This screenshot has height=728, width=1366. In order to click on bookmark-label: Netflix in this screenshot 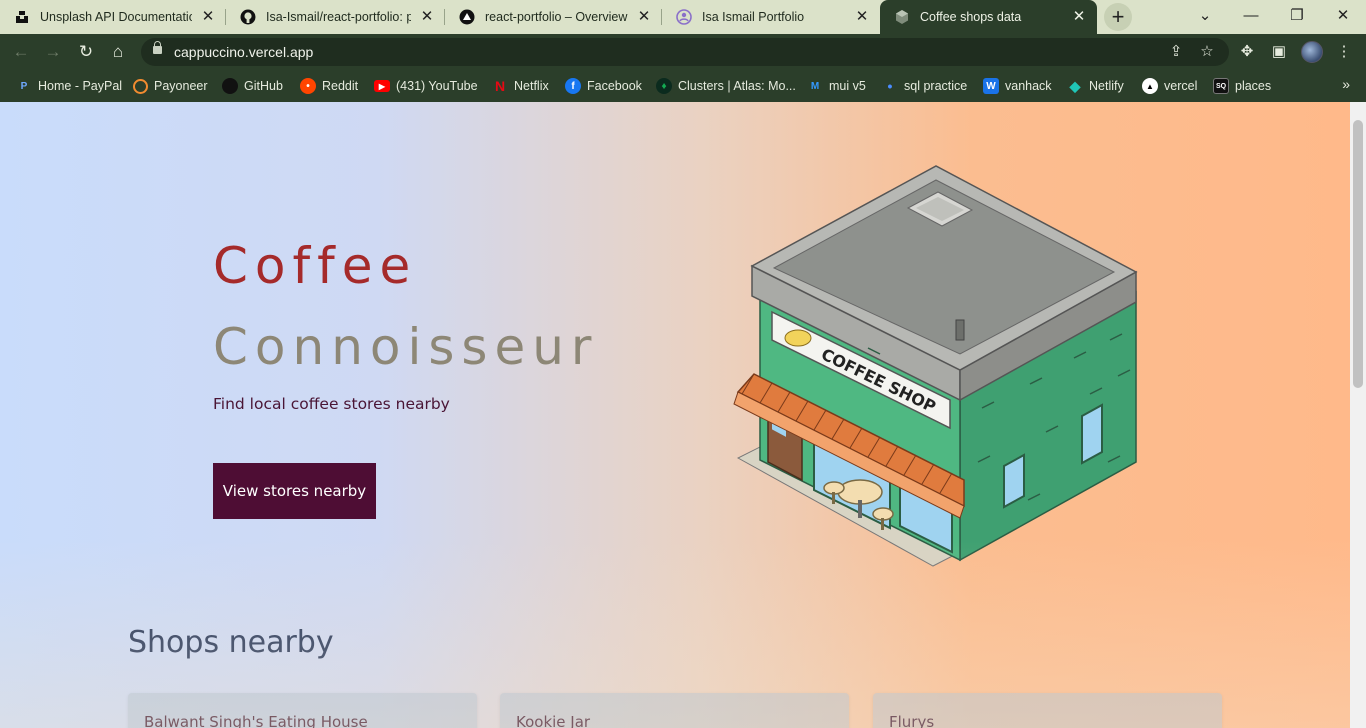, I will do `click(531, 86)`.